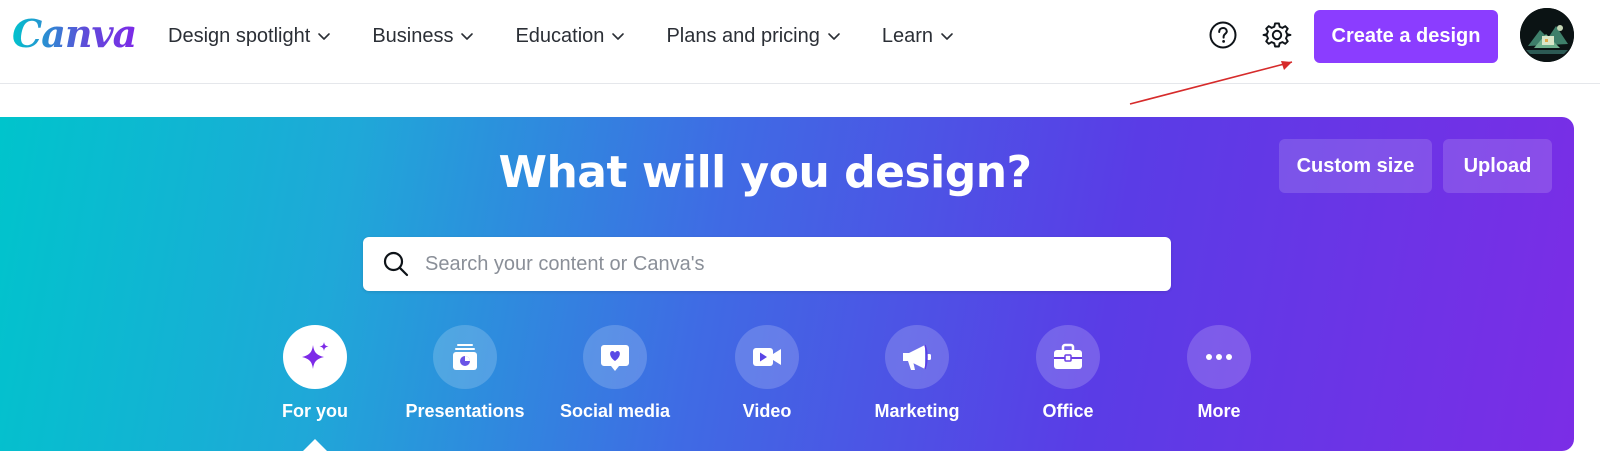  I want to click on category-more: More, so click(1219, 373).